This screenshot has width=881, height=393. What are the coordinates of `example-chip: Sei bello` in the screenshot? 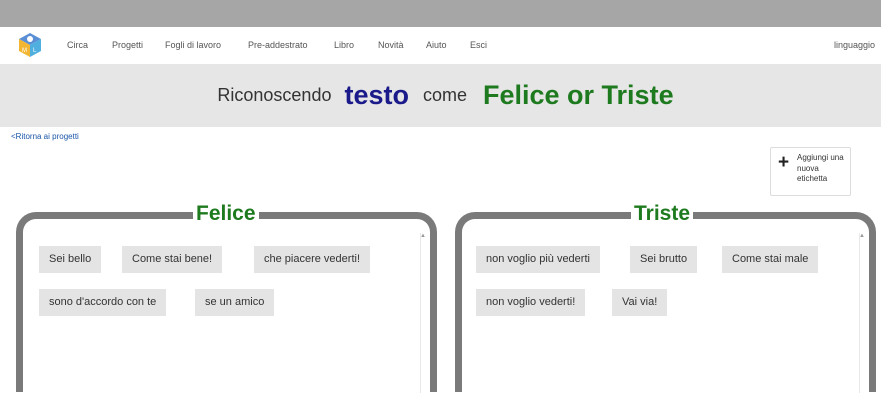 It's located at (70, 259).